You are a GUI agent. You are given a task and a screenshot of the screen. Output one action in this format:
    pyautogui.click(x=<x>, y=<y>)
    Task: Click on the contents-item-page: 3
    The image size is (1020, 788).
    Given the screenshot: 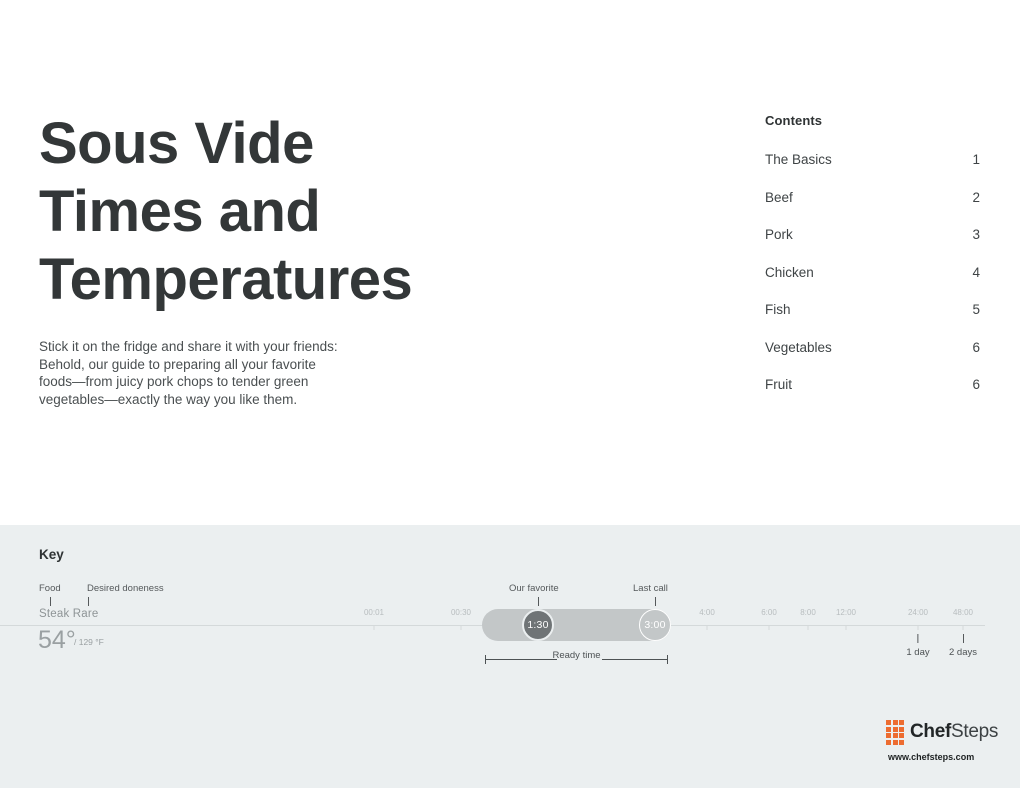 What is the action you would take?
    pyautogui.click(x=976, y=234)
    